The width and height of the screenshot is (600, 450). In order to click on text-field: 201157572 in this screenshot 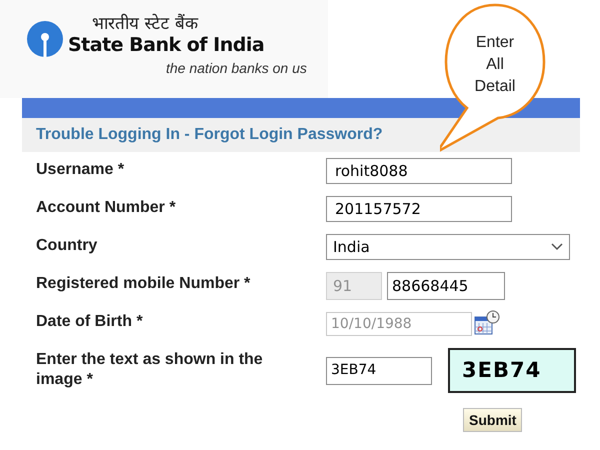, I will do `click(419, 209)`.